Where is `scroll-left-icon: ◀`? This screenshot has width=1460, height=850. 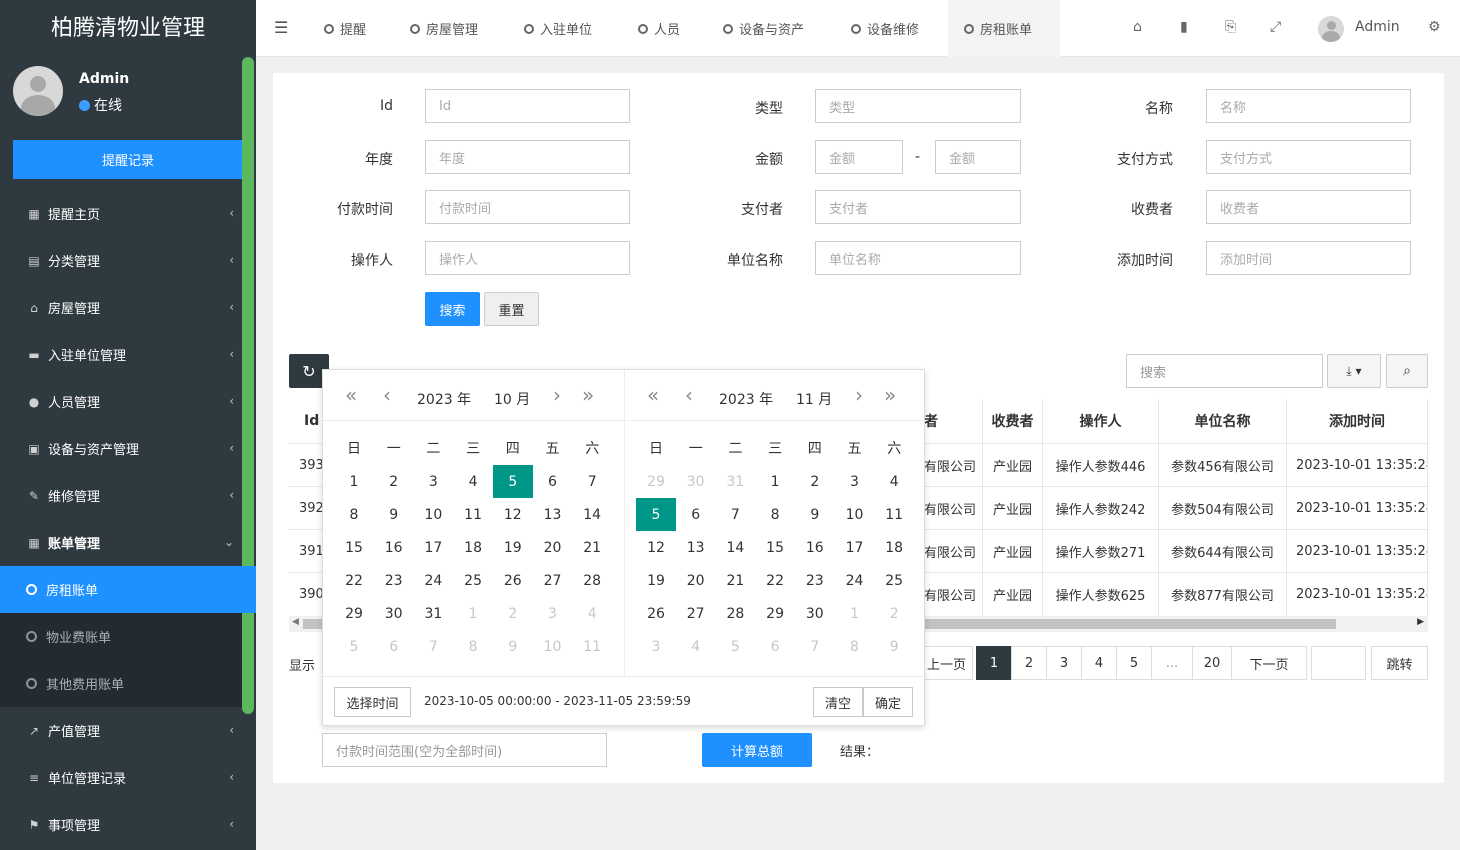
scroll-left-icon: ◀ is located at coordinates (295, 622).